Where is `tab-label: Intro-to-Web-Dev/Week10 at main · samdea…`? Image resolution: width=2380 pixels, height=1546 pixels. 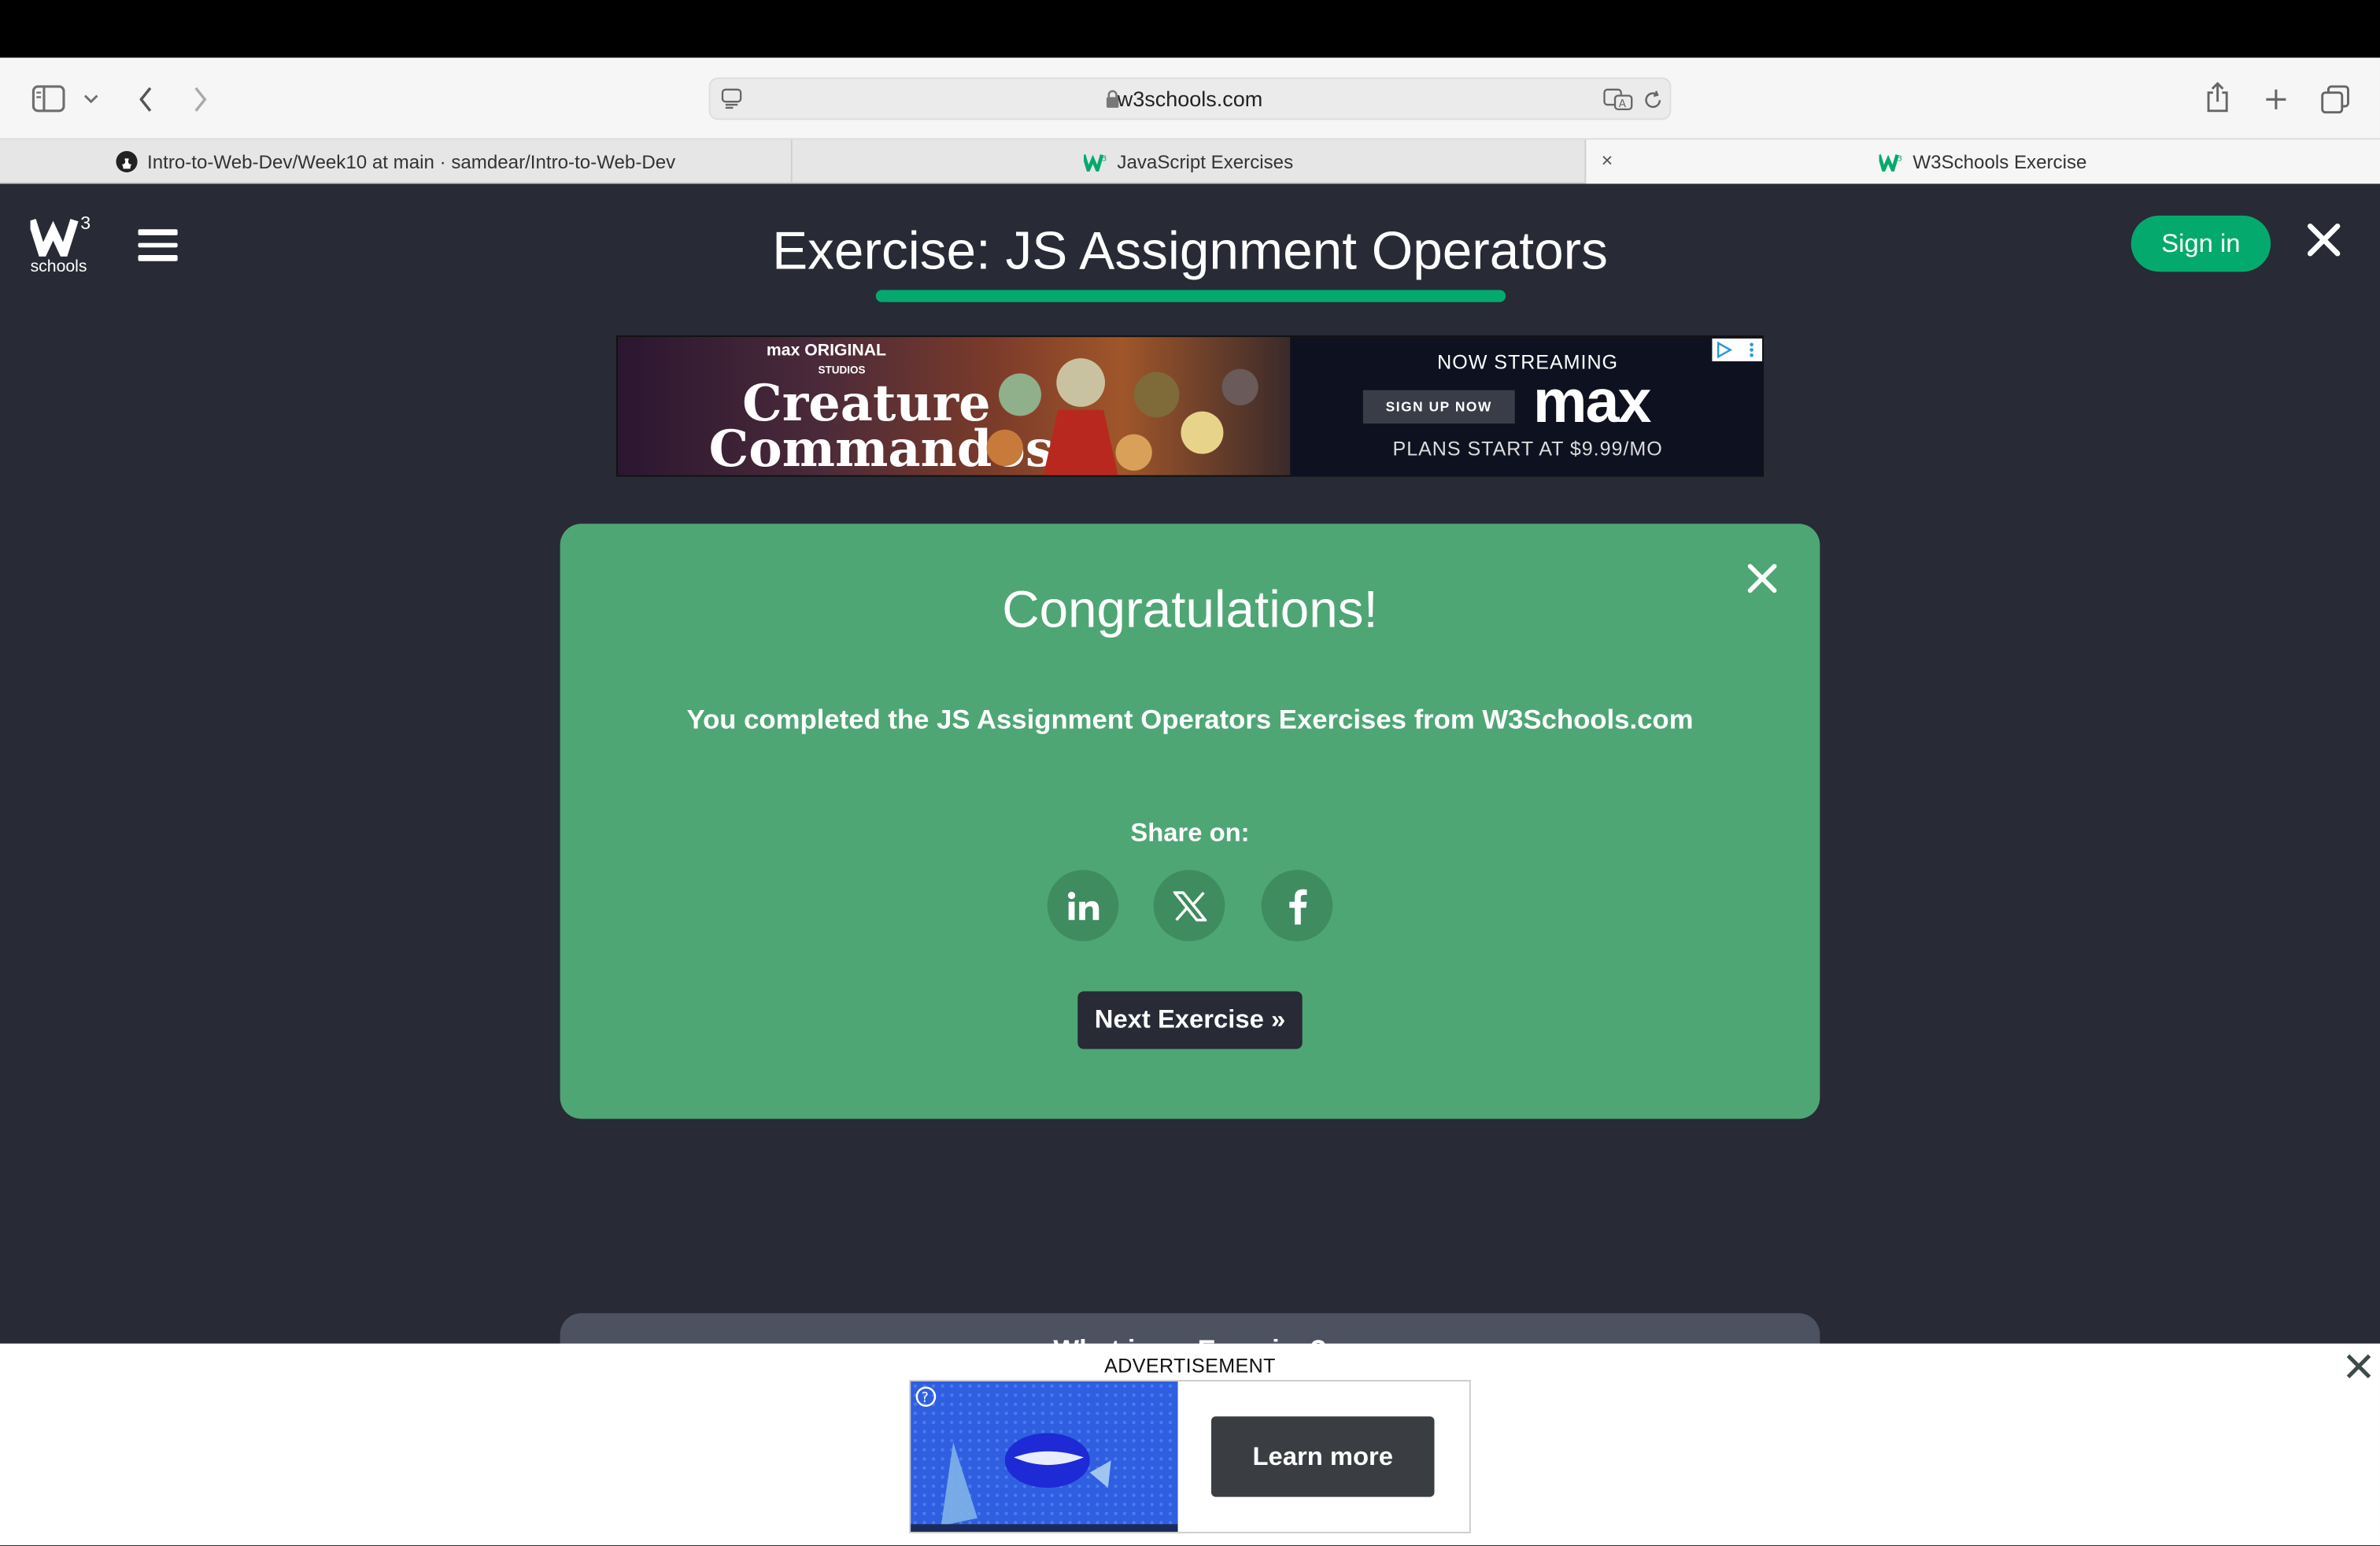
tab-label: Intro-to-Web-Dev/Week10 at main · samdea… is located at coordinates (412, 161).